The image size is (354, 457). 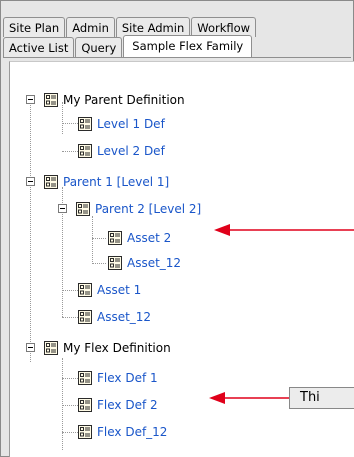 I want to click on tab-row-bottom: Active List Query Sample Flex Family, so click(x=128, y=46).